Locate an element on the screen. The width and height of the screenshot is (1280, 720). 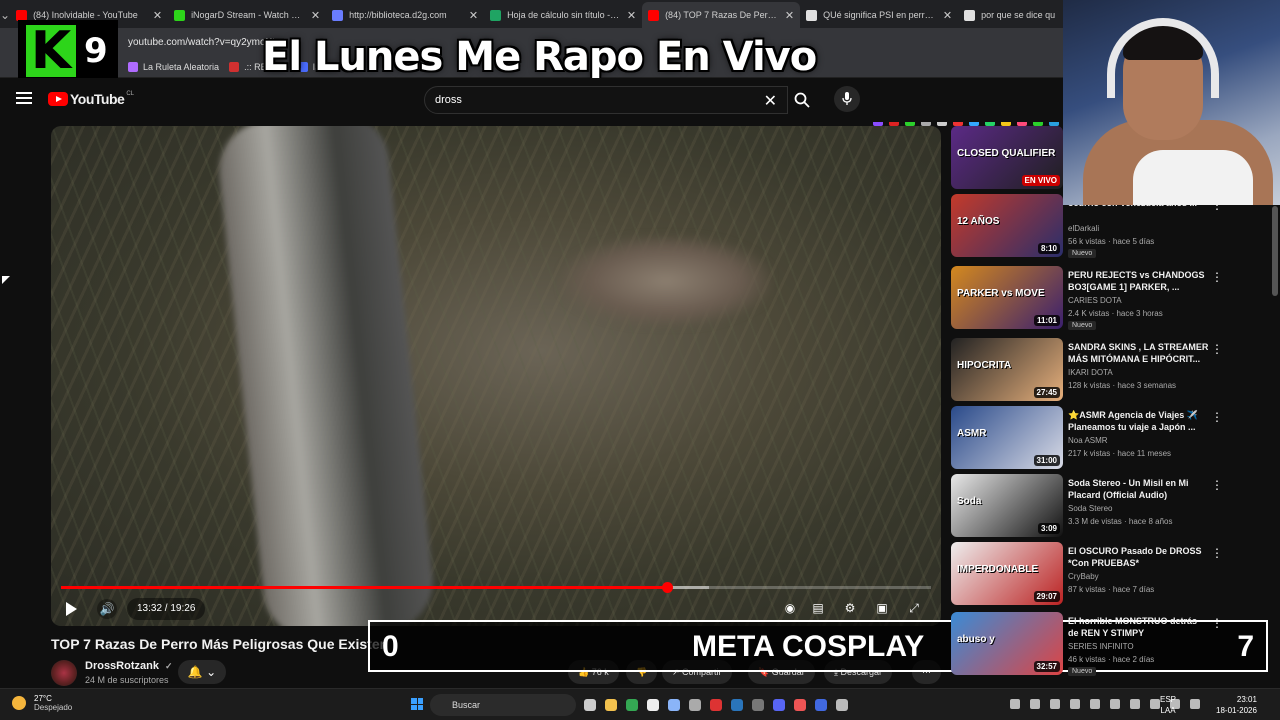
search-value: dross is located at coordinates (448, 100).